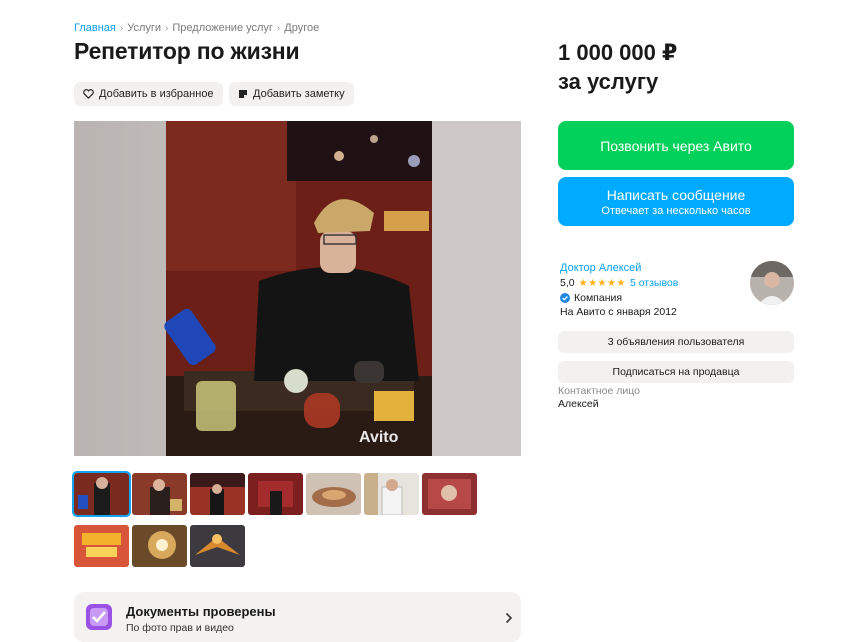 The image size is (850, 642). I want to click on add-to-favorites-label: Добавить в избранное, so click(156, 94).